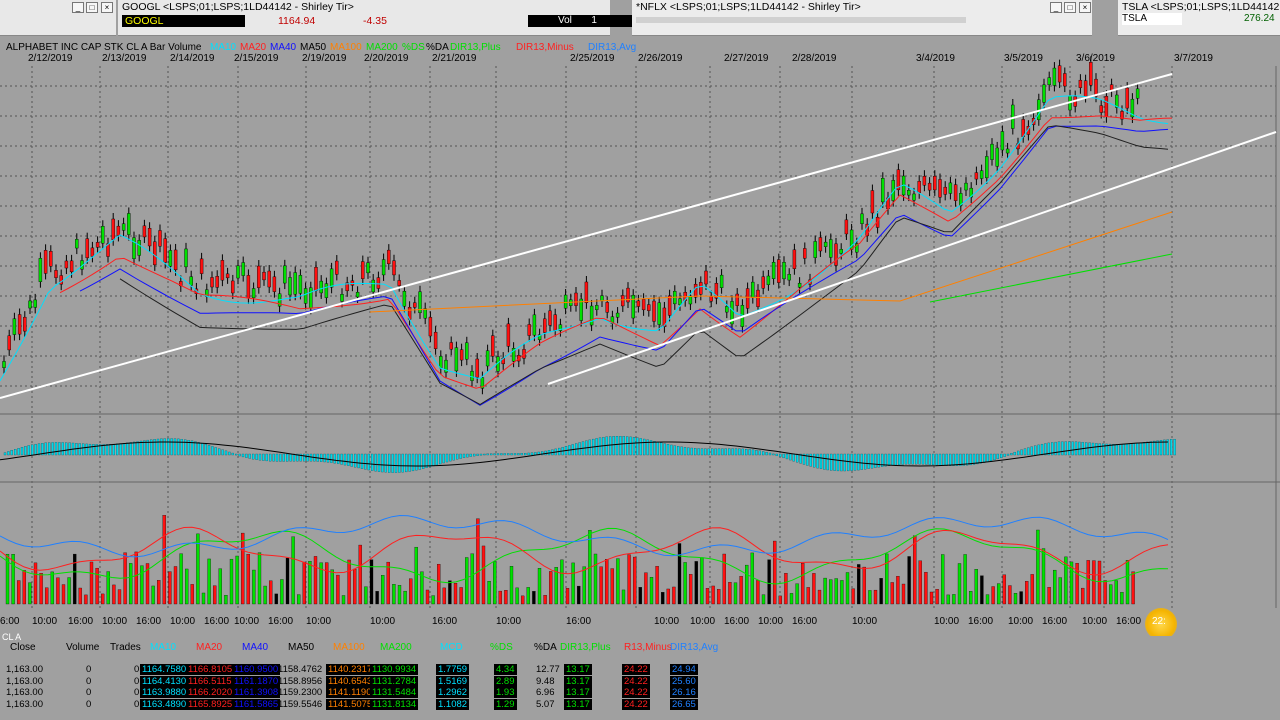 This screenshot has width=1280, height=720. What do you see at coordinates (453, 704) in the screenshot?
I see `grid-cell: 1.1082` at bounding box center [453, 704].